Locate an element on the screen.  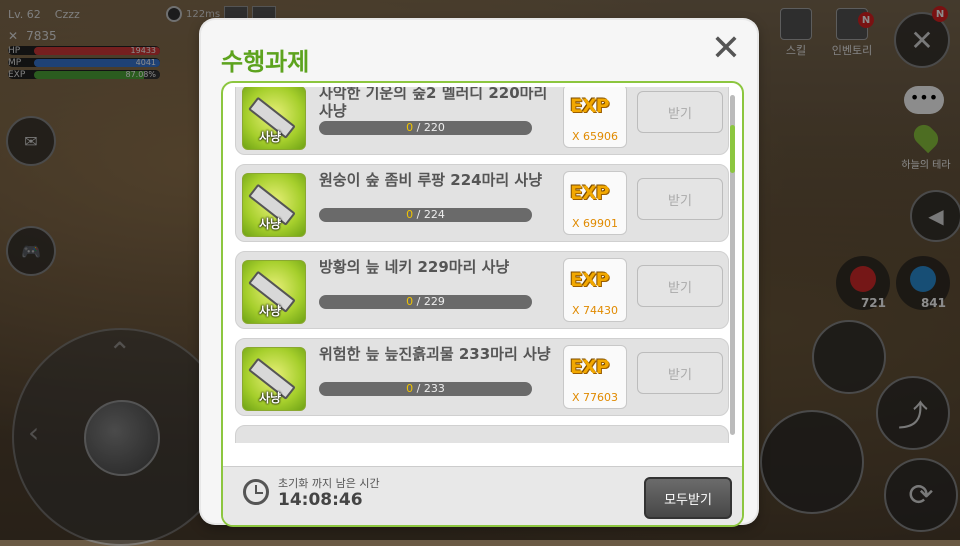
reward-amount: X 65906 is located at coordinates (595, 136).